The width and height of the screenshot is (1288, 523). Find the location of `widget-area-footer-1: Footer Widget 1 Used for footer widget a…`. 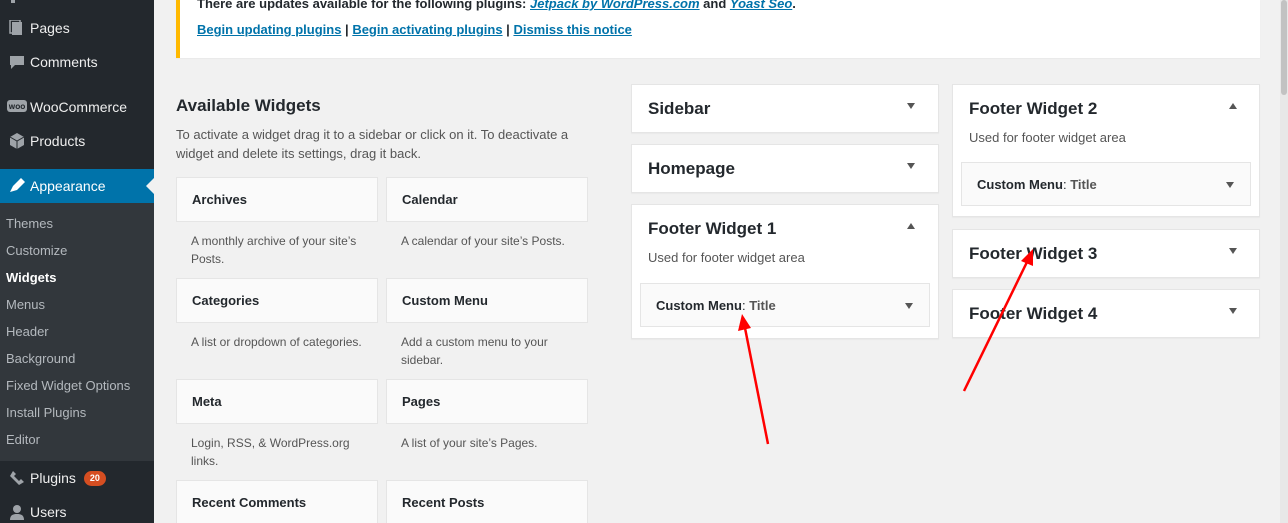

widget-area-footer-1: Footer Widget 1 Used for footer widget a… is located at coordinates (785, 271).